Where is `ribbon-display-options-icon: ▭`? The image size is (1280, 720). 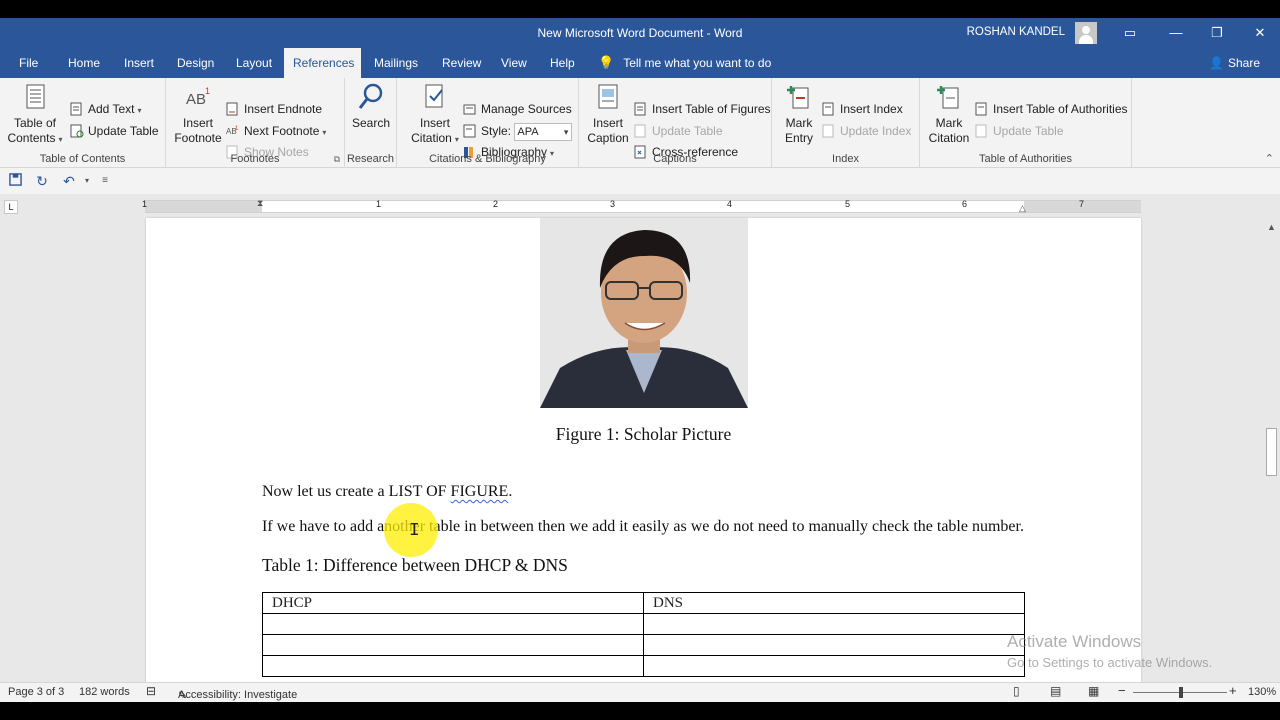 ribbon-display-options-icon: ▭ is located at coordinates (1130, 33).